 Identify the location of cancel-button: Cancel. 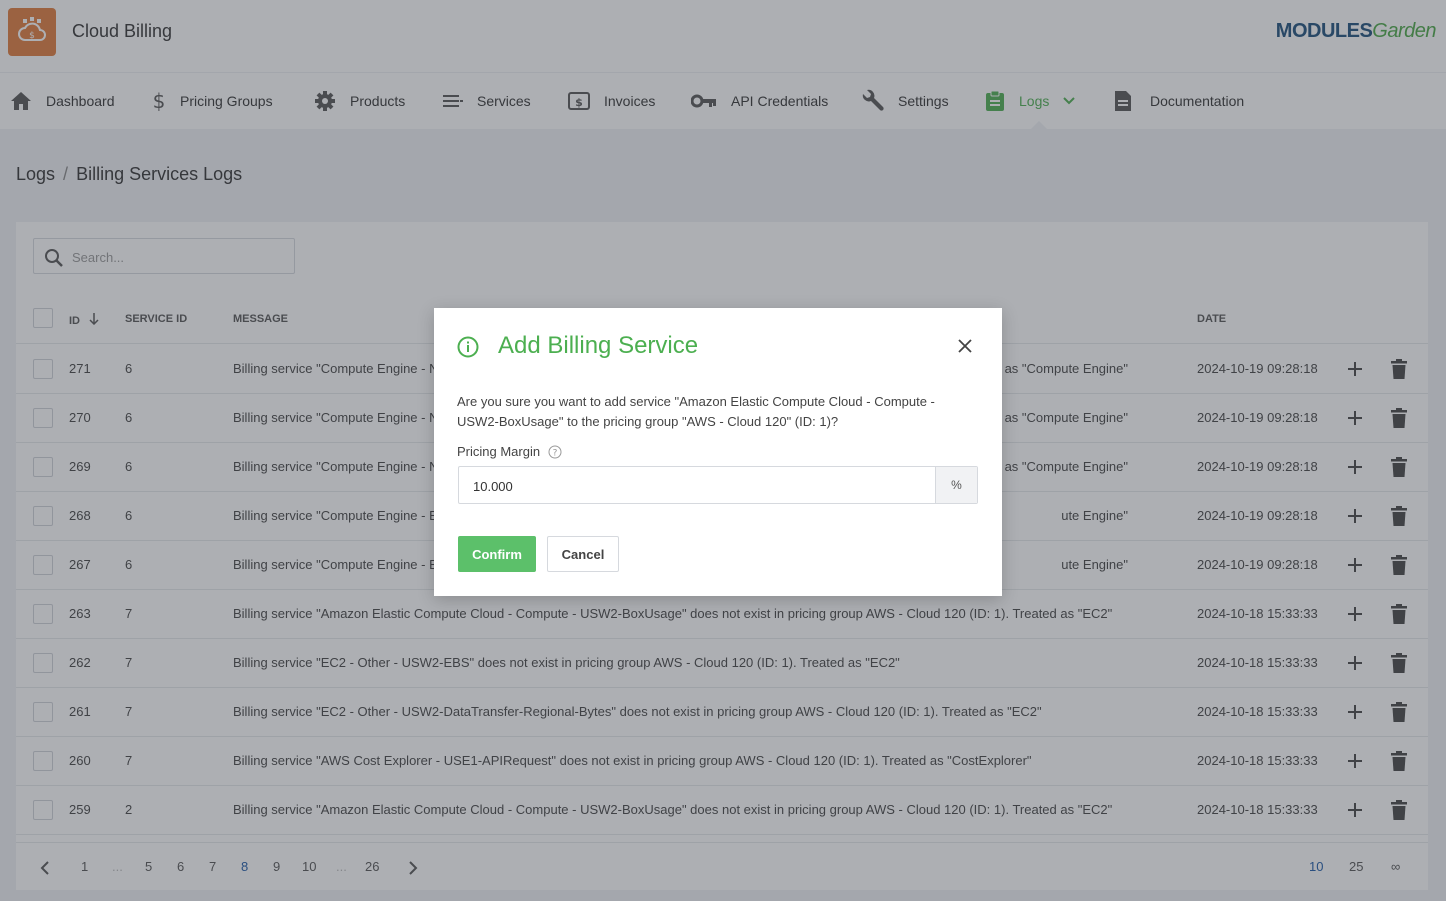
(583, 554).